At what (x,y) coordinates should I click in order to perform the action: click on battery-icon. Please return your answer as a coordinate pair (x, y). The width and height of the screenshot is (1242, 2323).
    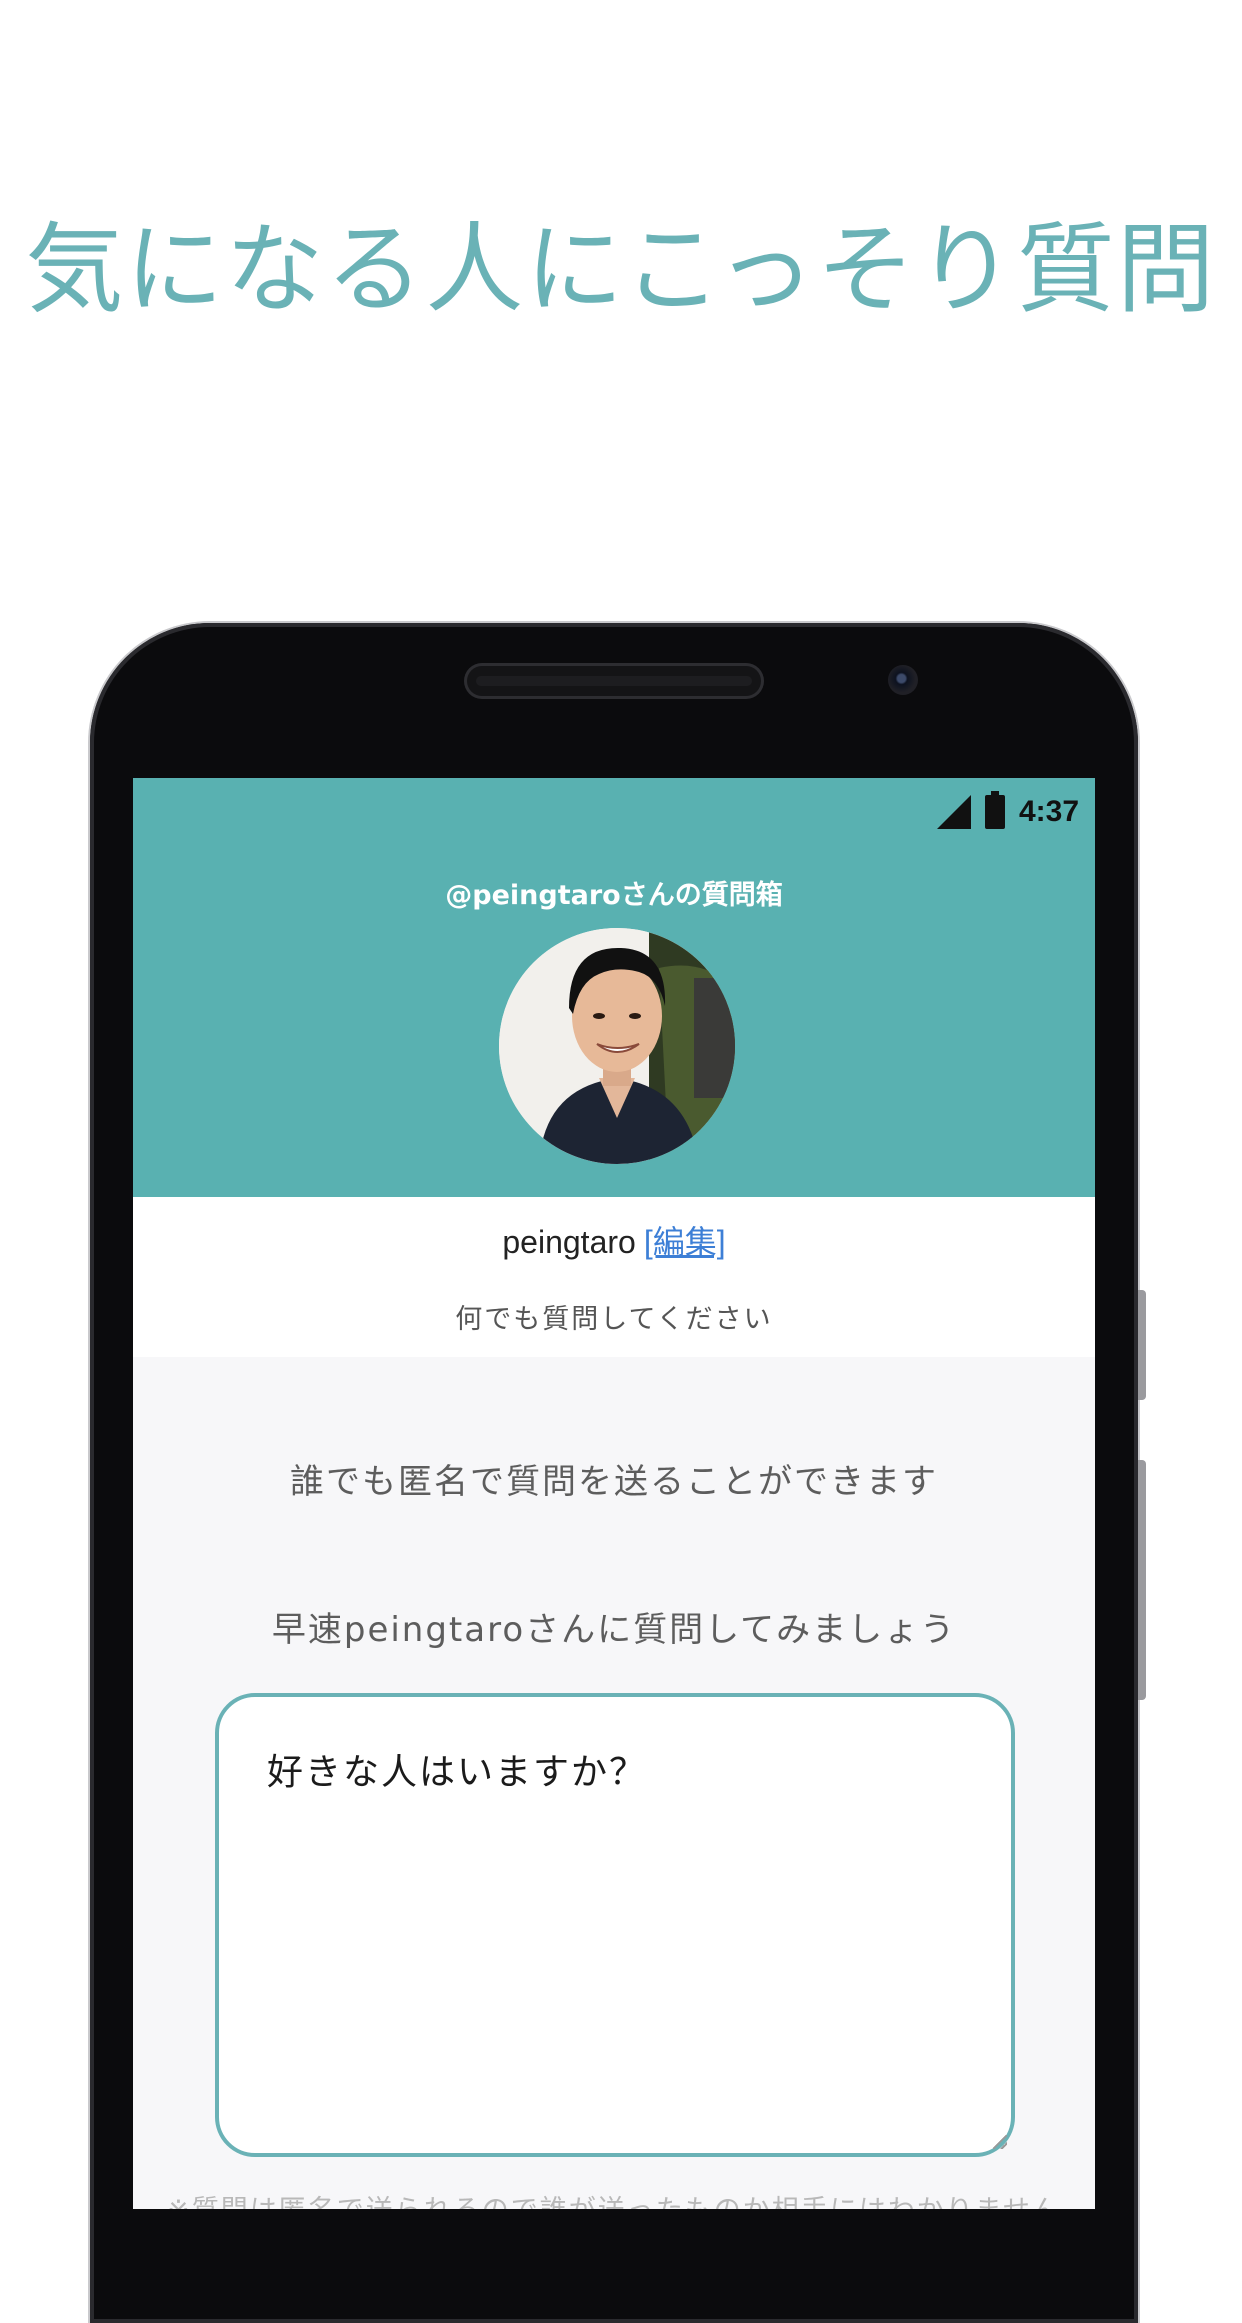
    Looking at the image, I should click on (994, 810).